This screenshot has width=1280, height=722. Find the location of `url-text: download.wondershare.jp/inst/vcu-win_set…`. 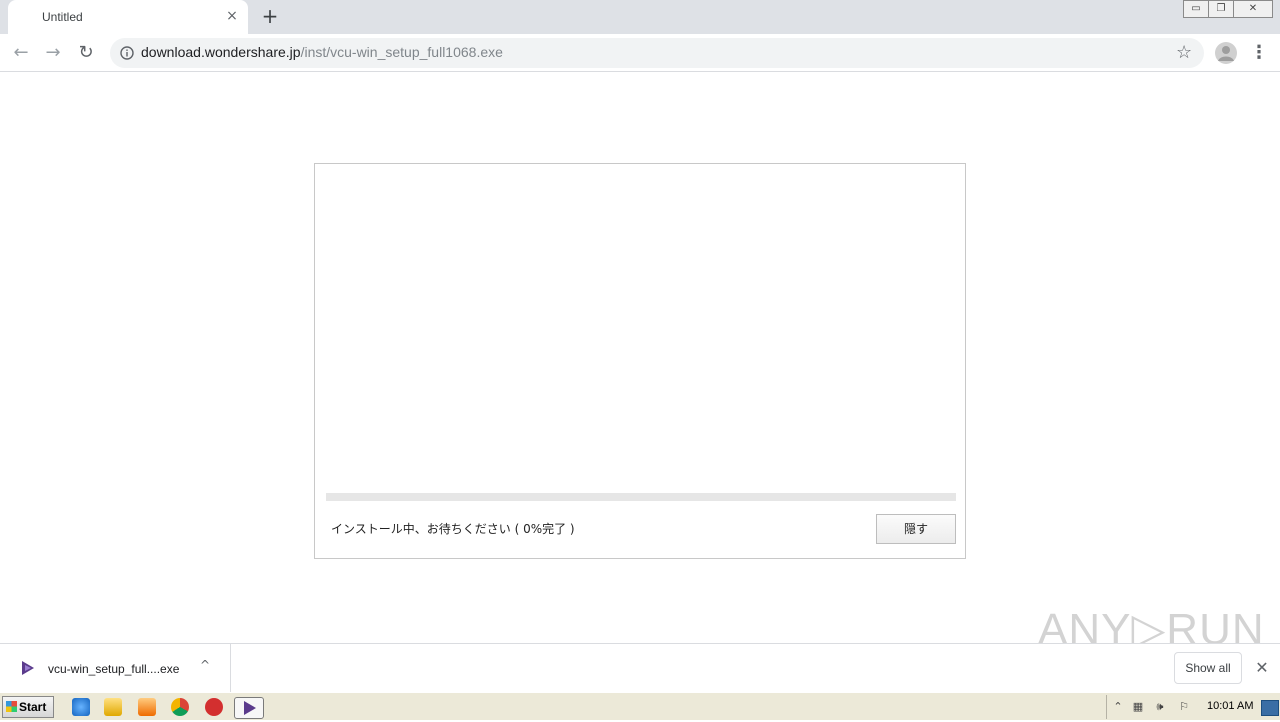

url-text: download.wondershare.jp/inst/vcu-win_set… is located at coordinates (322, 52).